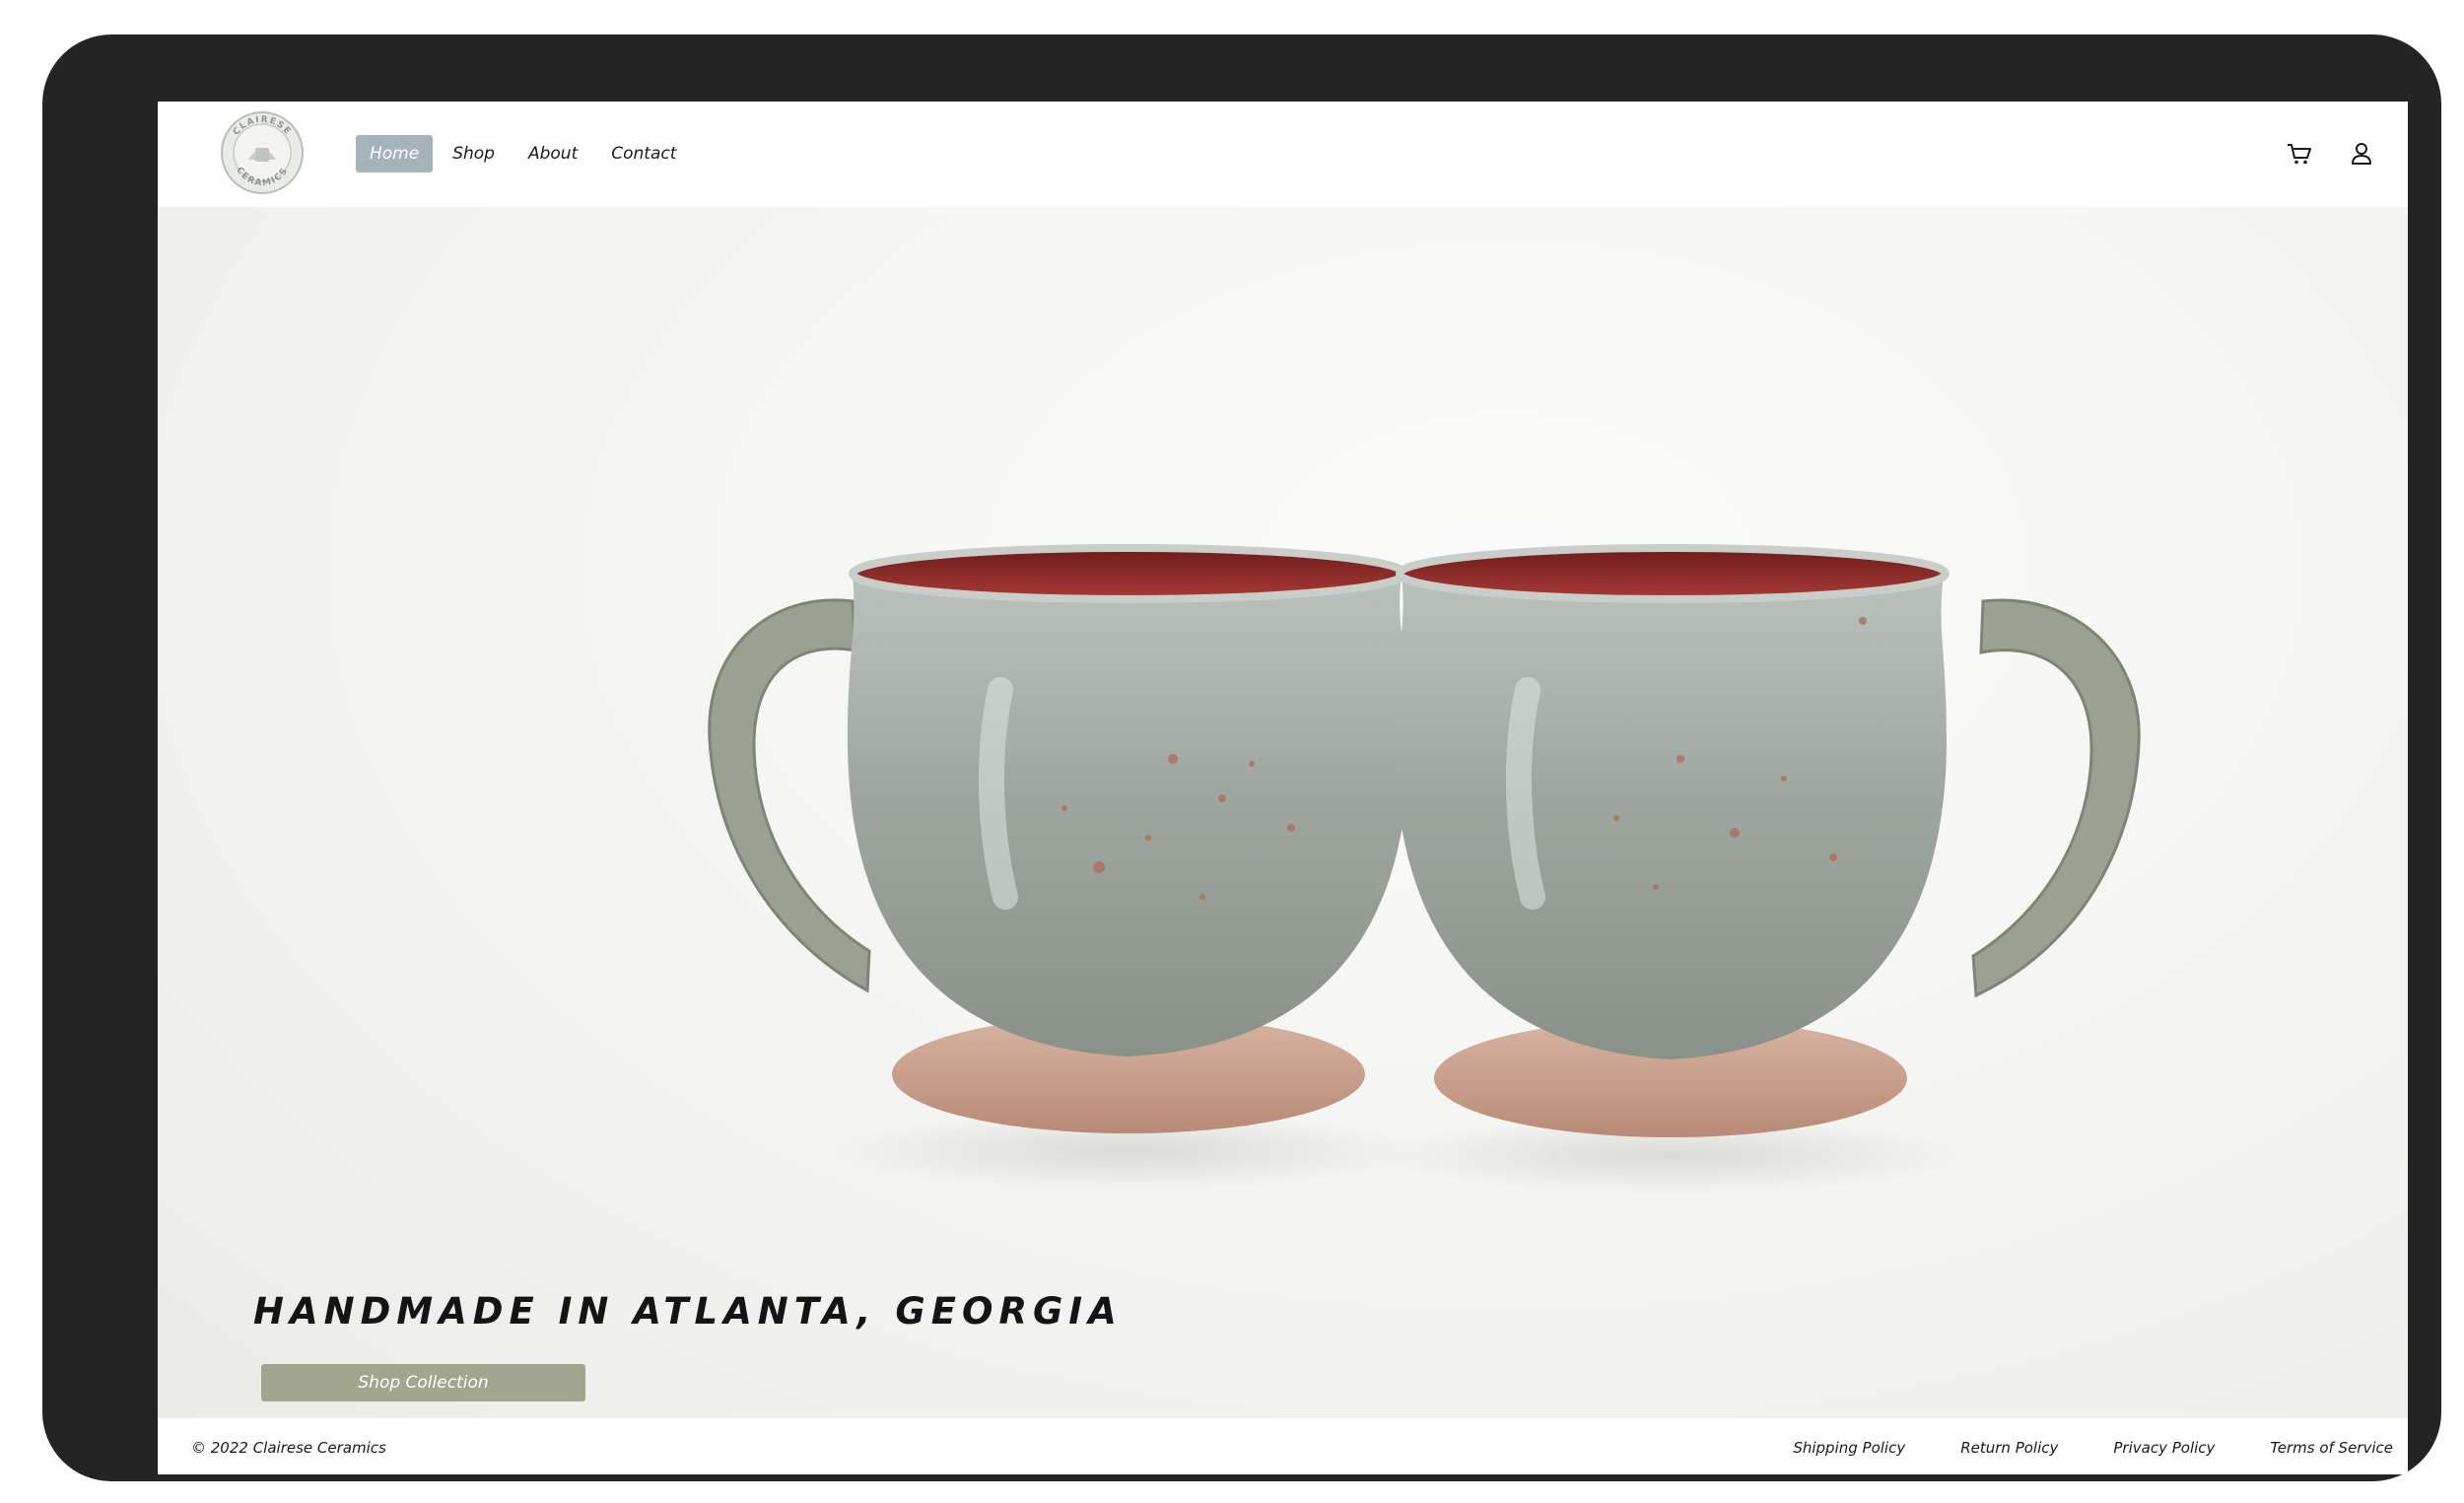 The width and height of the screenshot is (2464, 1503). What do you see at coordinates (395, 153) in the screenshot?
I see `nav-home: Home` at bounding box center [395, 153].